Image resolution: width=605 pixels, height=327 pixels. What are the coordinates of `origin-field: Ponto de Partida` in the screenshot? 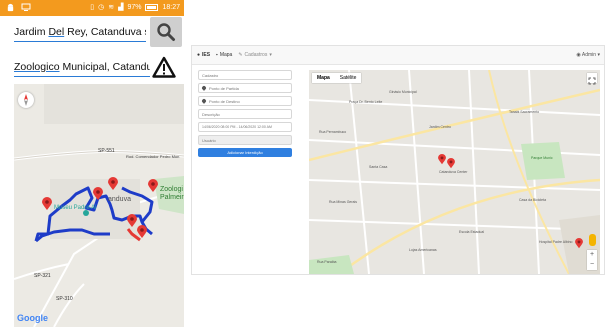 It's located at (245, 88).